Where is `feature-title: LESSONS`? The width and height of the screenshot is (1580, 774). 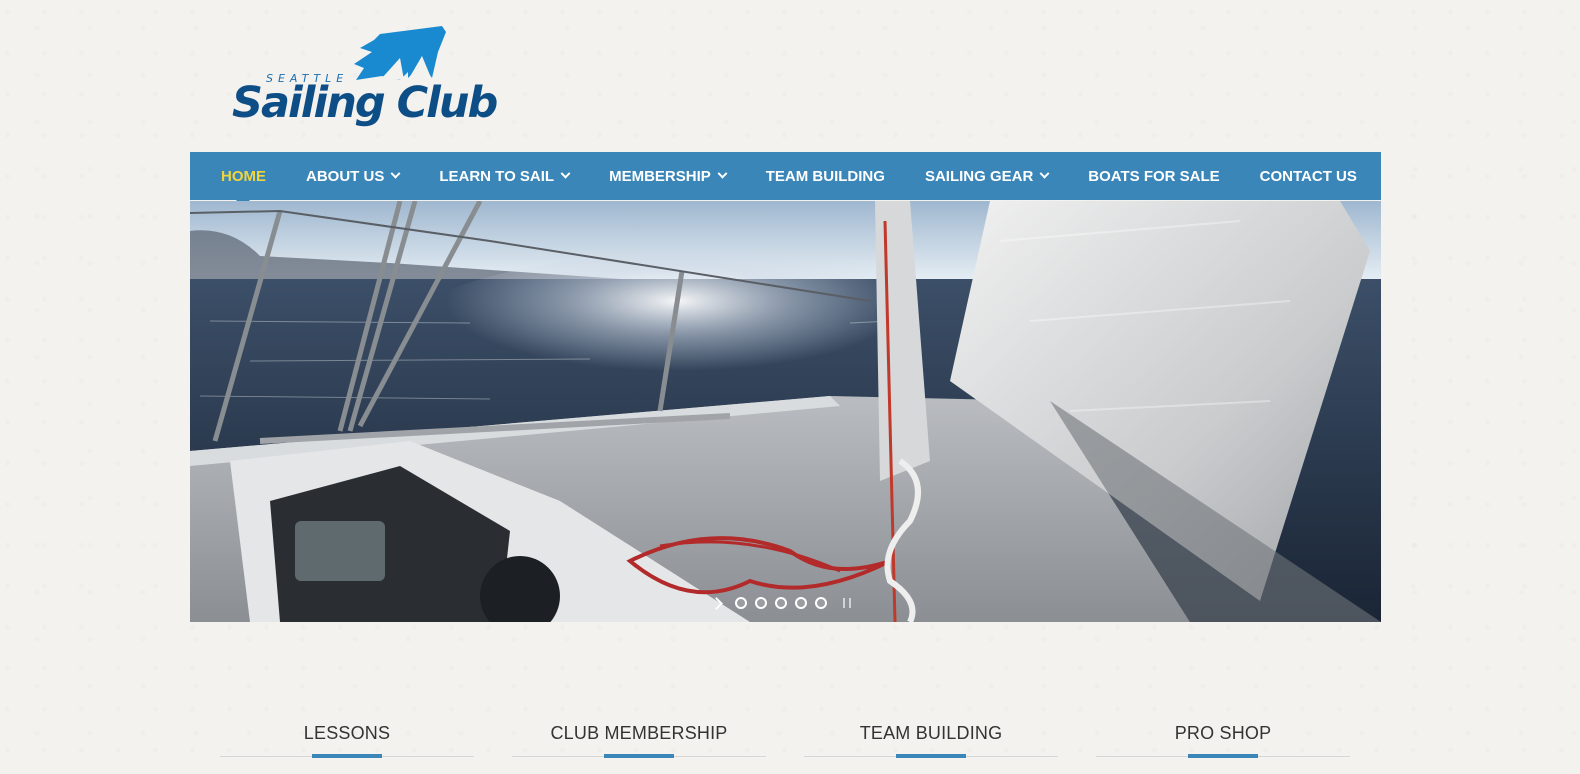
feature-title: LESSONS is located at coordinates (347, 732).